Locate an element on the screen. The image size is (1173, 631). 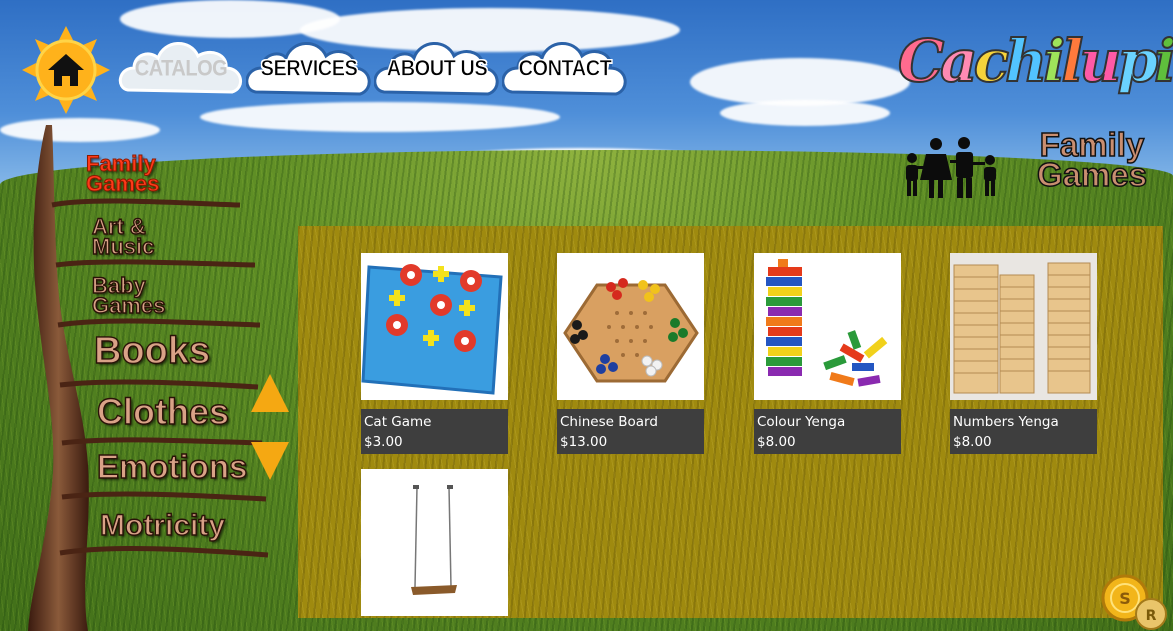
nav-services: SERVICES is located at coordinates (309, 69).